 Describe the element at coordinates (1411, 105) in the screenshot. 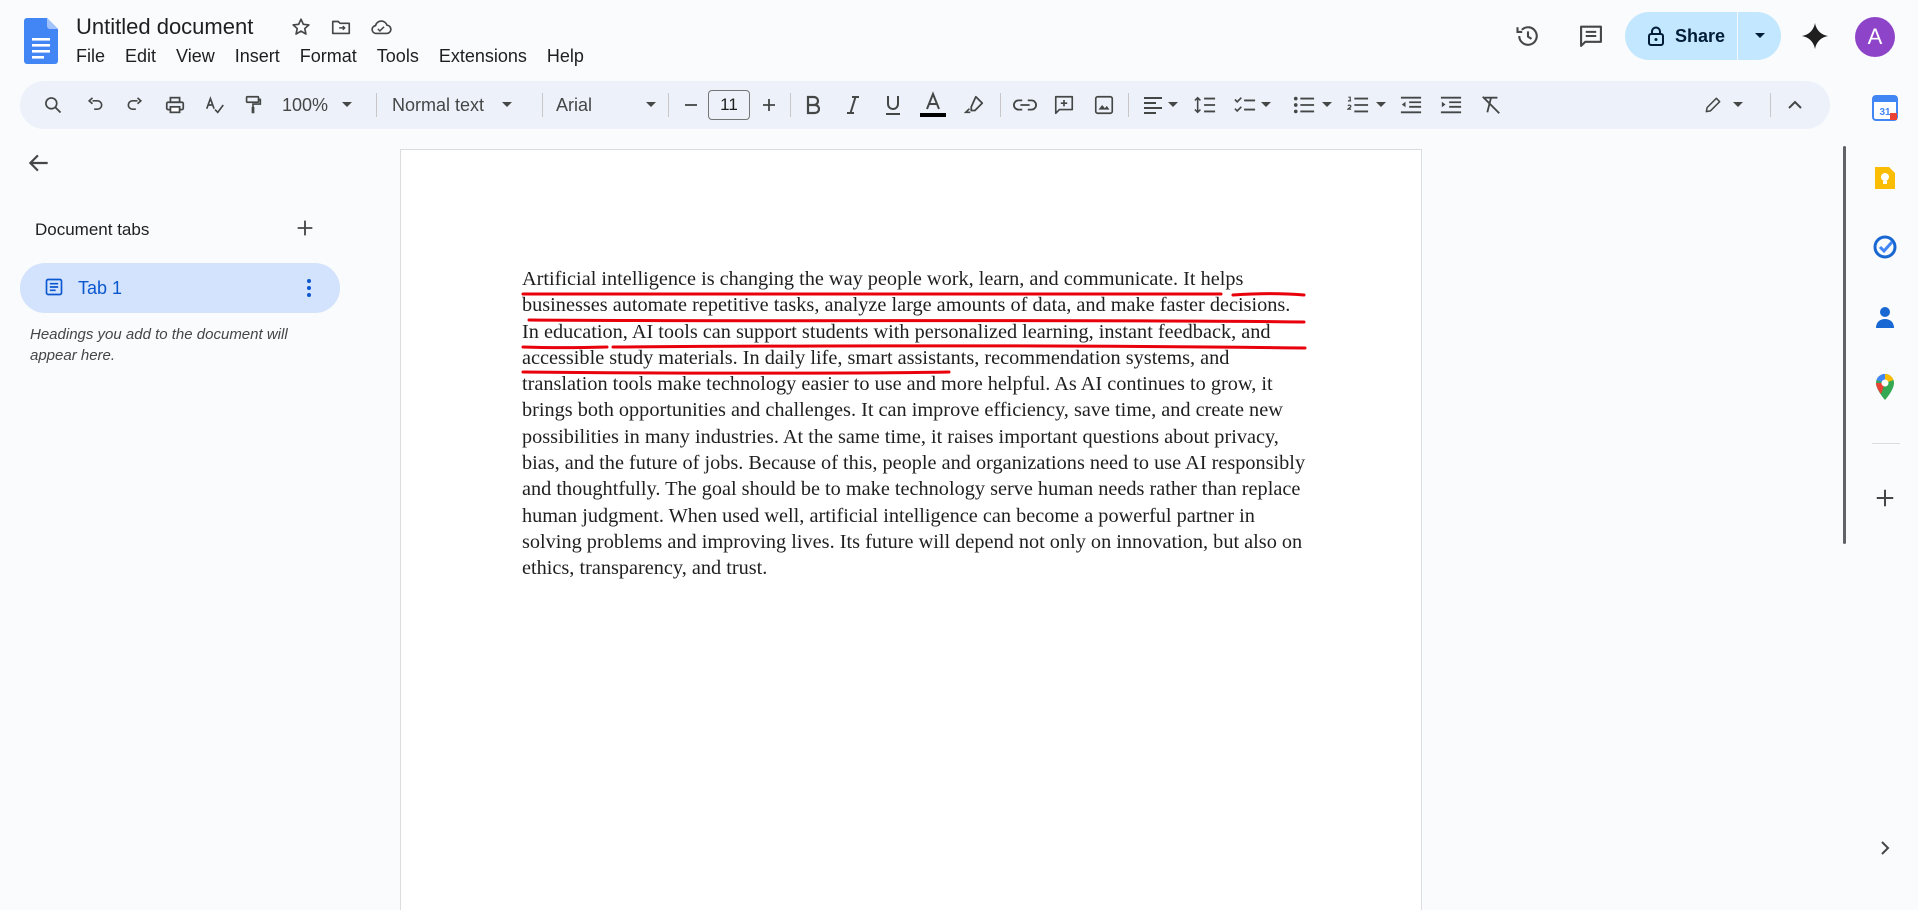

I see `decrease-indent-icon` at that location.